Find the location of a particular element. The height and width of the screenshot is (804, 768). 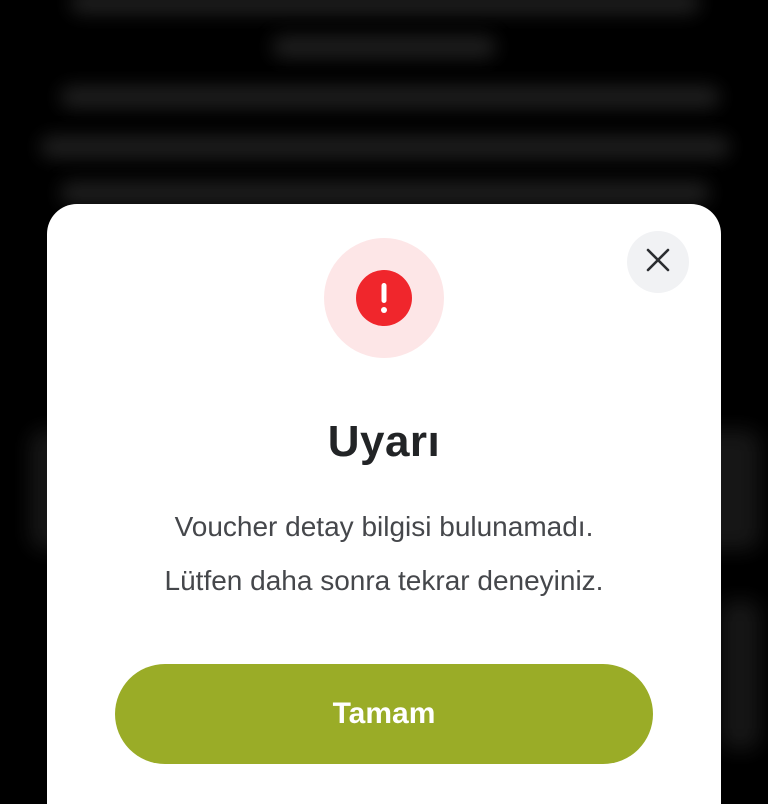

close-button is located at coordinates (658, 262).